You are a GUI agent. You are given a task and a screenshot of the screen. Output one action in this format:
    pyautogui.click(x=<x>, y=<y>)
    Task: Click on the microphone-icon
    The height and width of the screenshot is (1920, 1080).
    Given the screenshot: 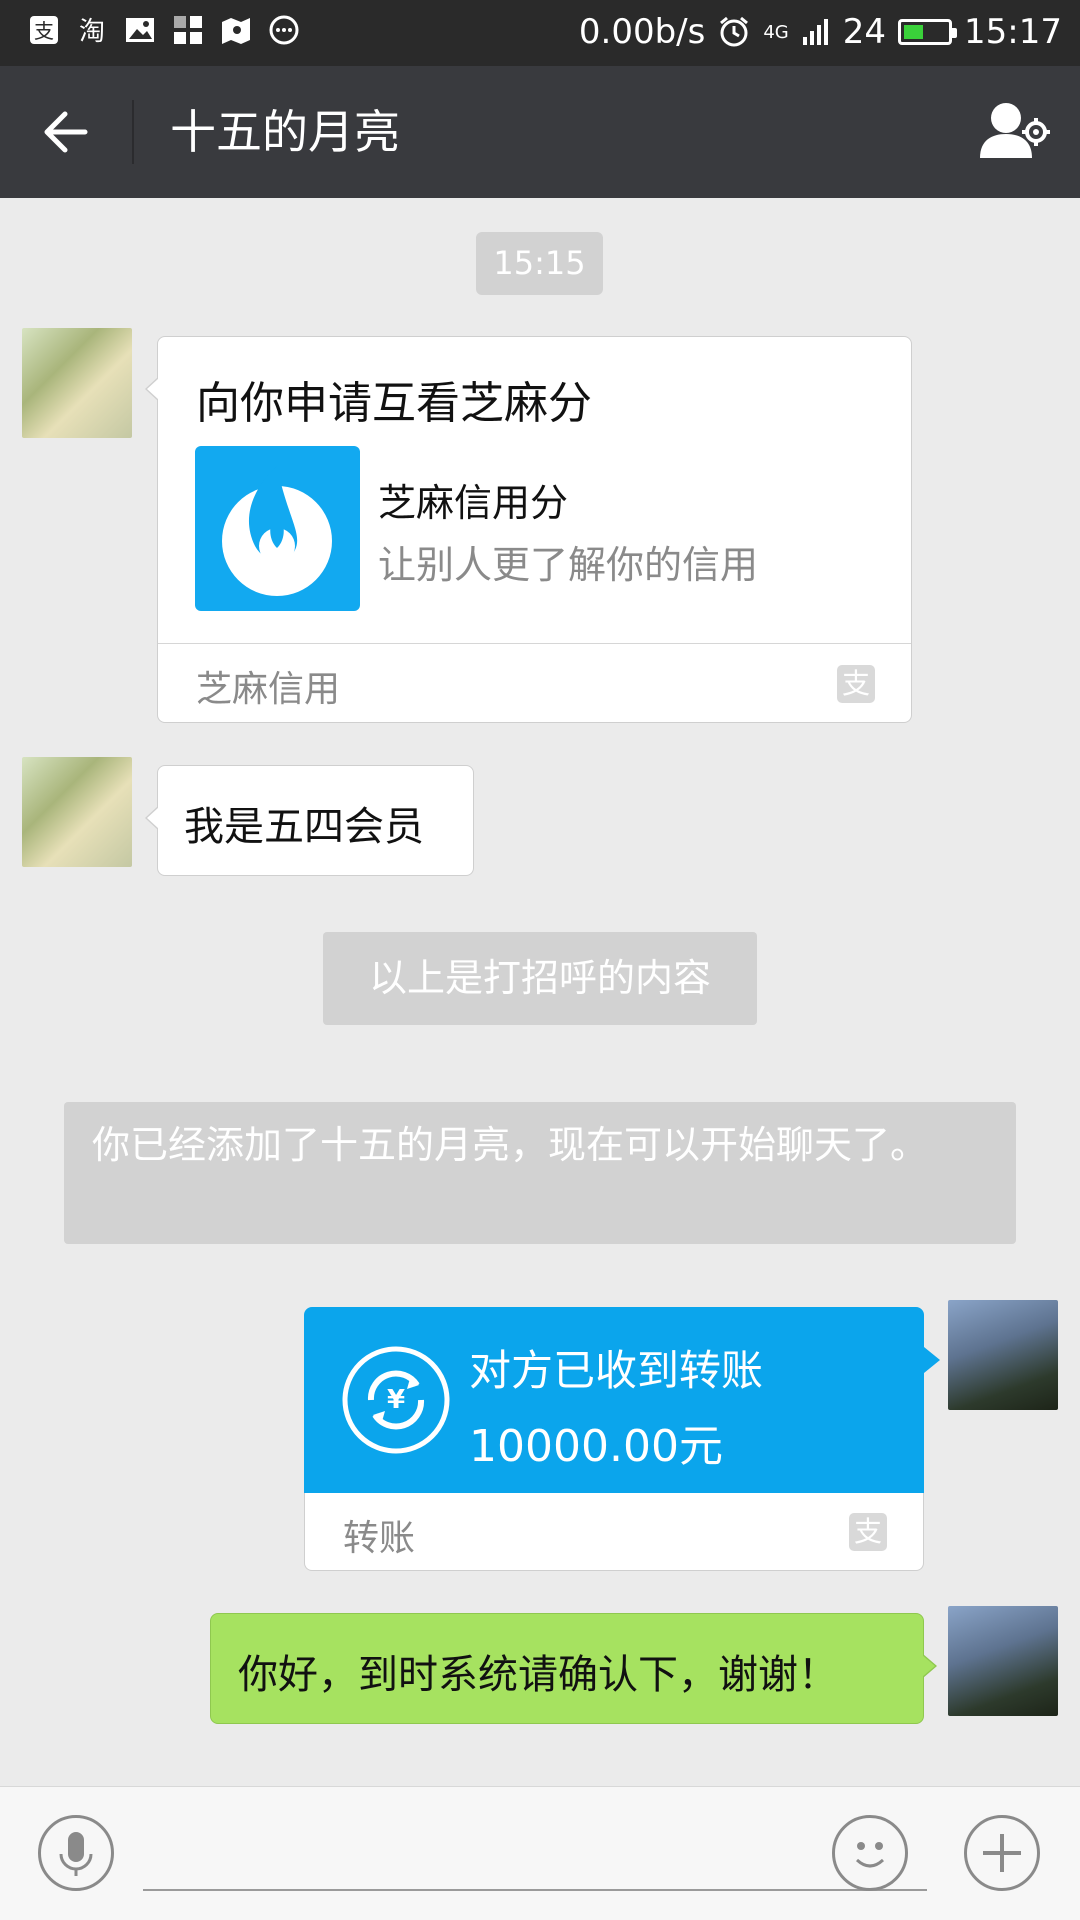 What is the action you would take?
    pyautogui.click(x=76, y=1854)
    